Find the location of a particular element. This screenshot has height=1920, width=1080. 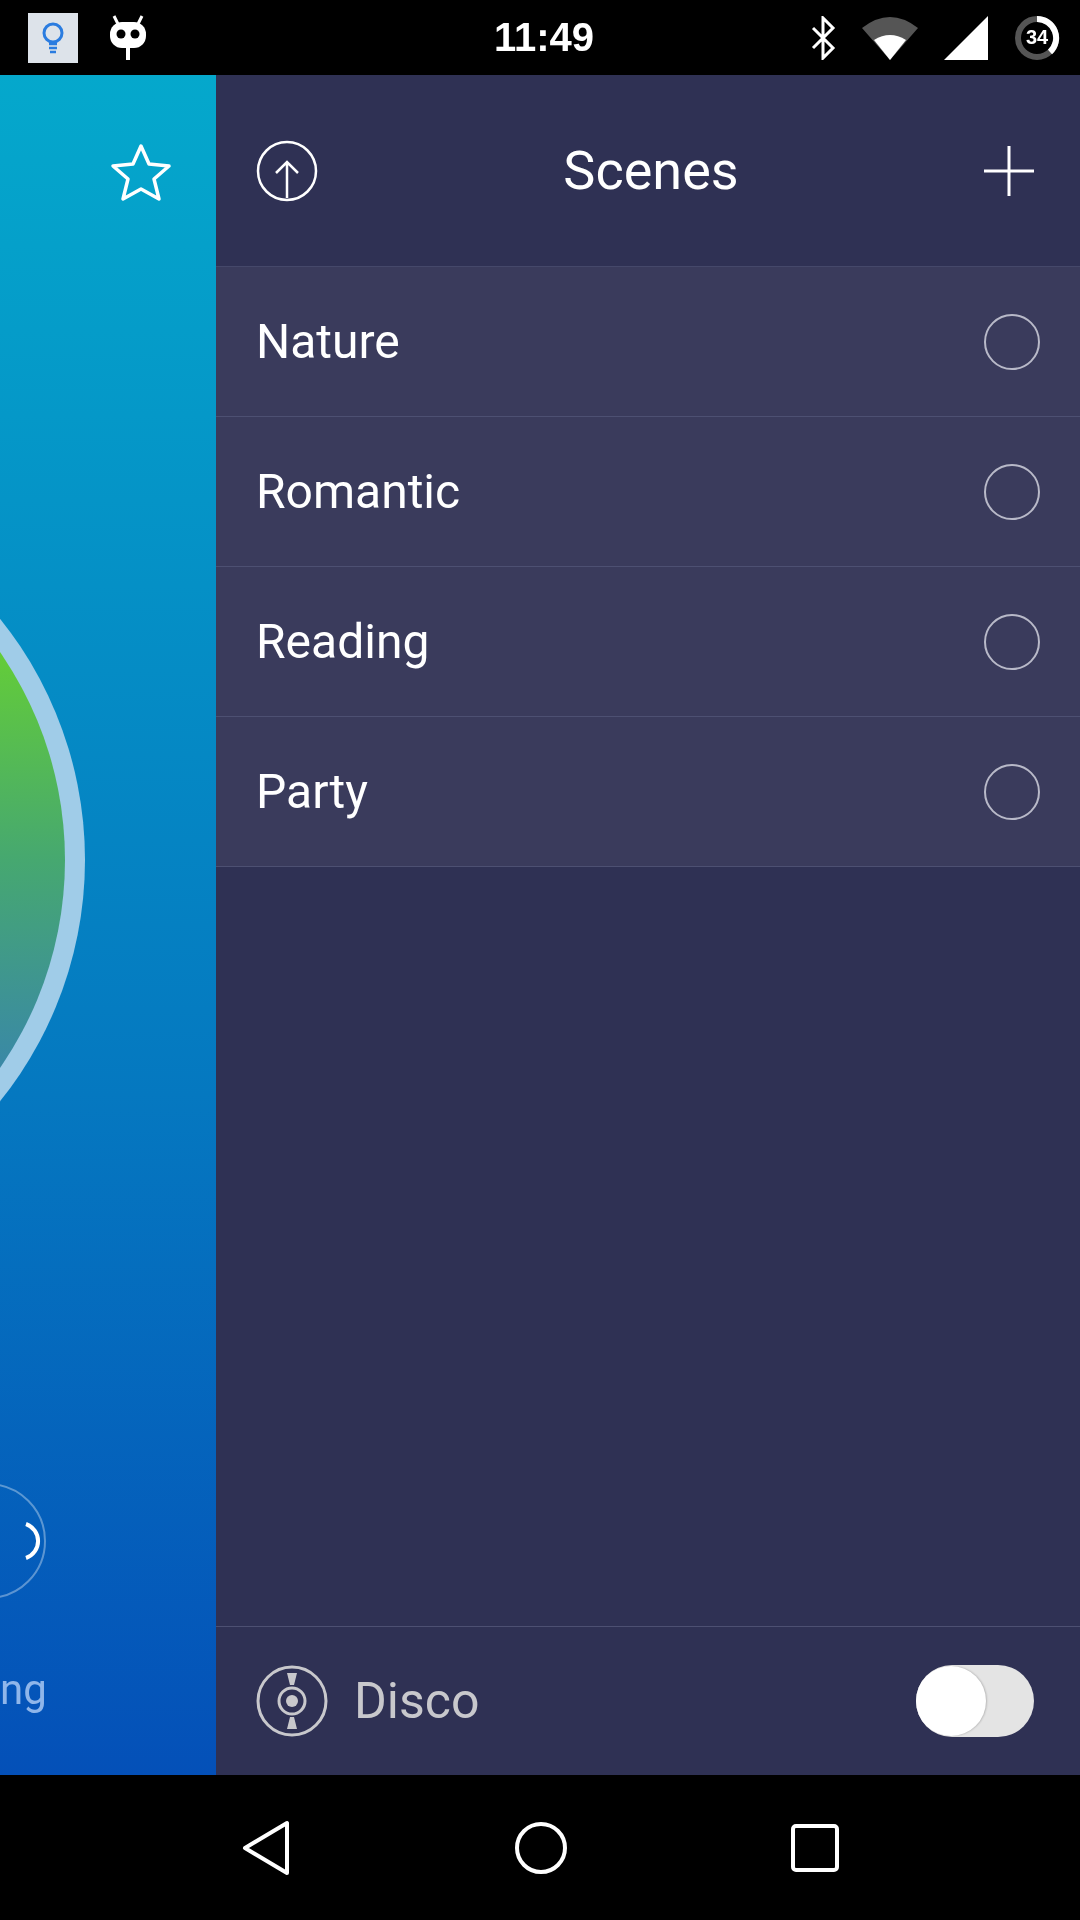

upload-button is located at coordinates (287, 170).